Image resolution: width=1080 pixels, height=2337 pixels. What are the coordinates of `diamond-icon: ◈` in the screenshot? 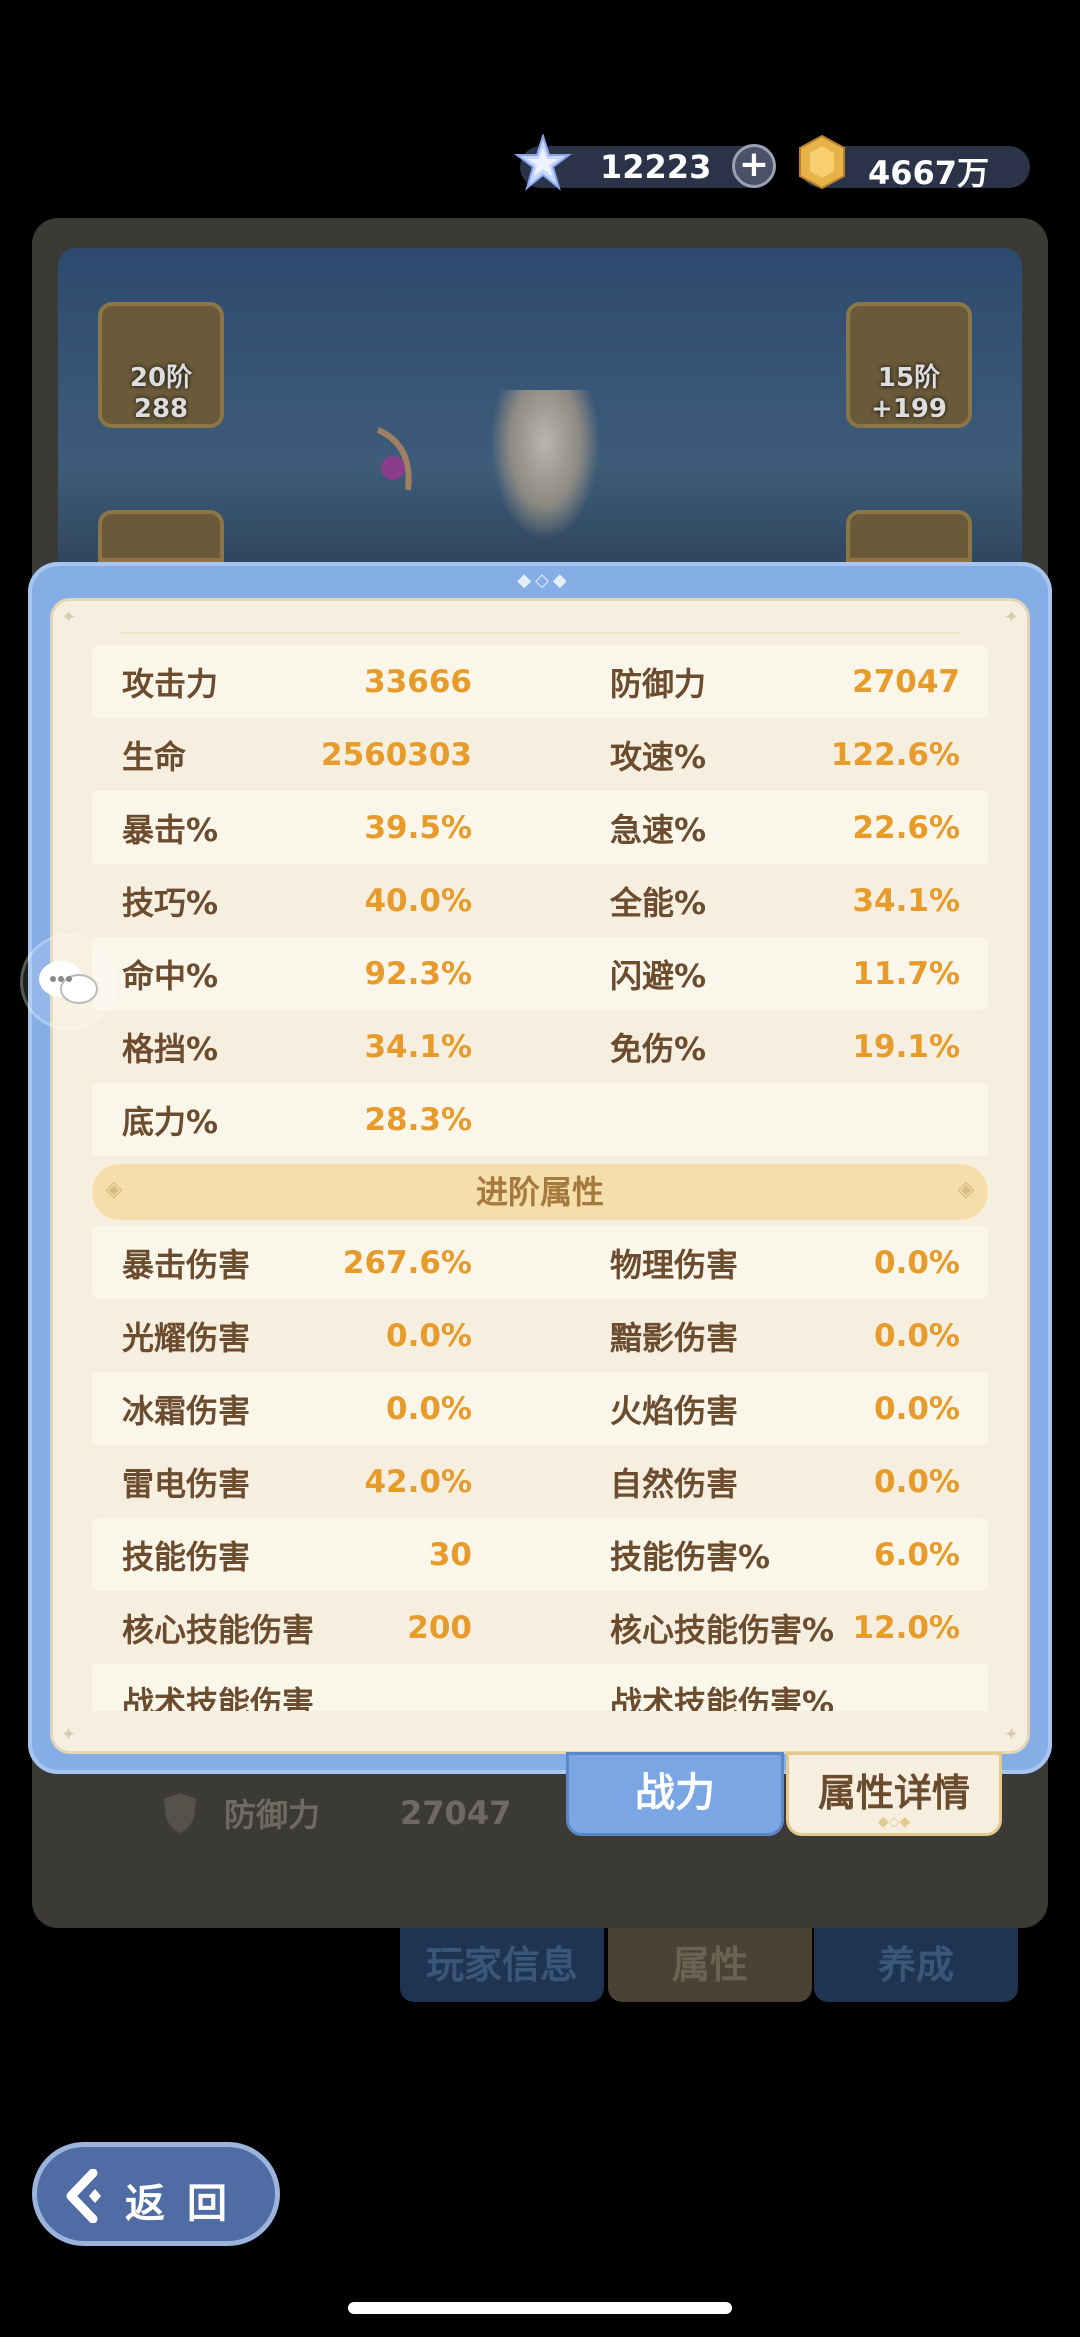 It's located at (966, 1189).